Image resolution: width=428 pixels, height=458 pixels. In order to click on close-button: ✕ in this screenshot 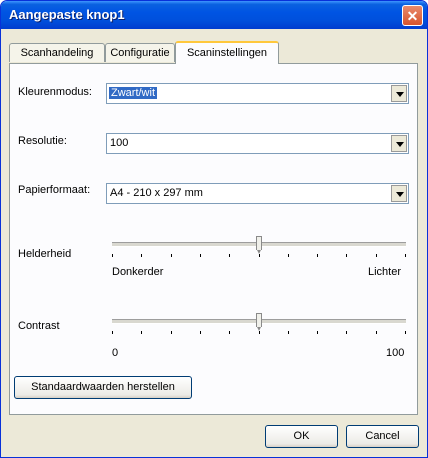, I will do `click(412, 15)`.